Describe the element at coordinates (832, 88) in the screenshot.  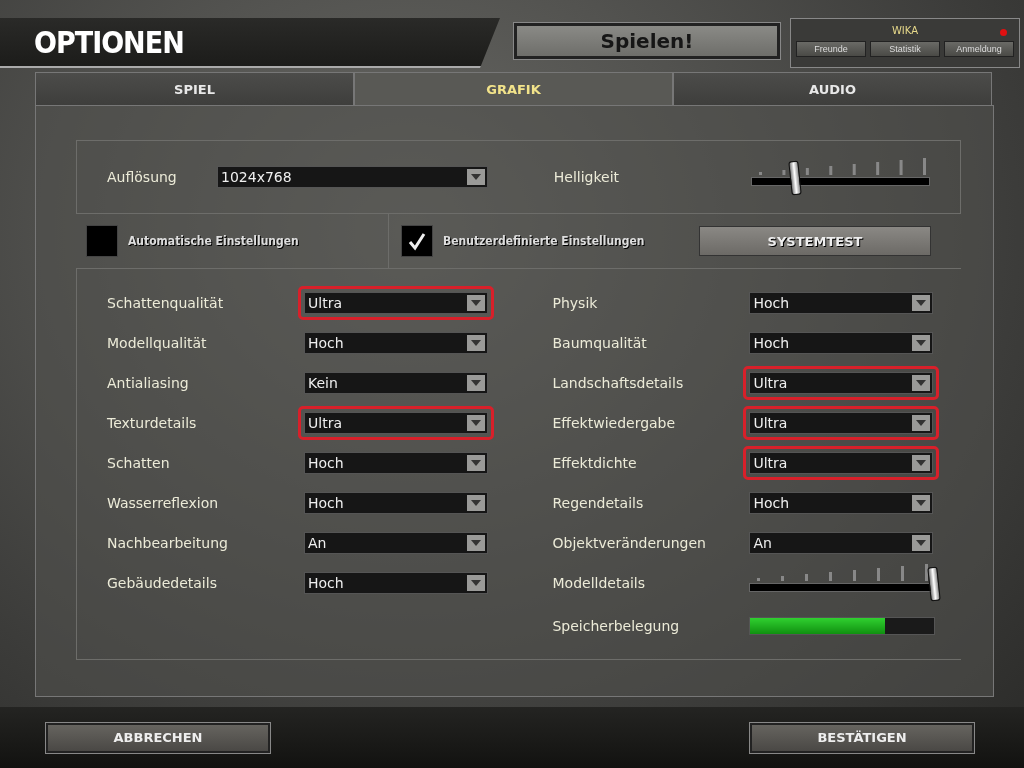
I see `tab: AUDIO` at that location.